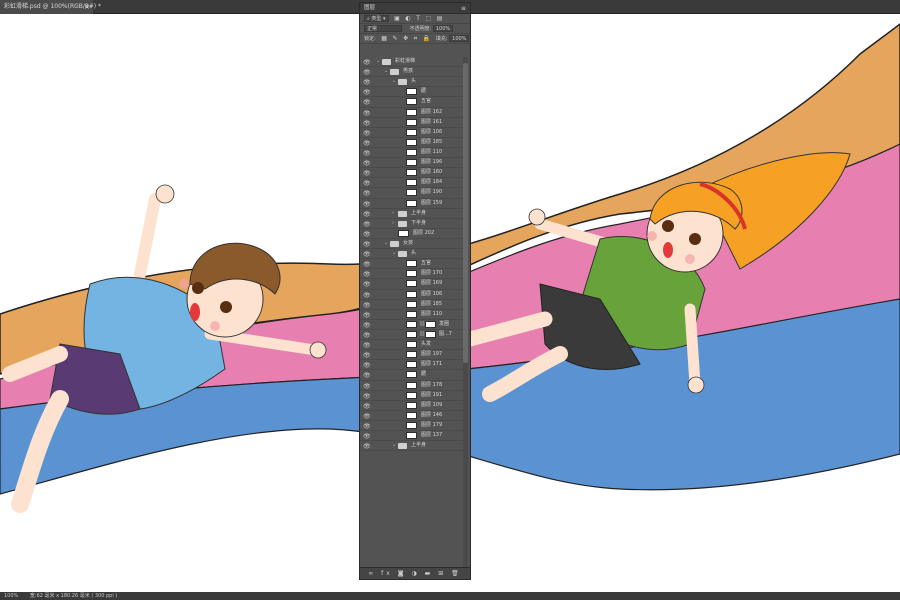 This screenshot has width=900, height=600. I want to click on lock-all-icon: 🔒, so click(426, 39).